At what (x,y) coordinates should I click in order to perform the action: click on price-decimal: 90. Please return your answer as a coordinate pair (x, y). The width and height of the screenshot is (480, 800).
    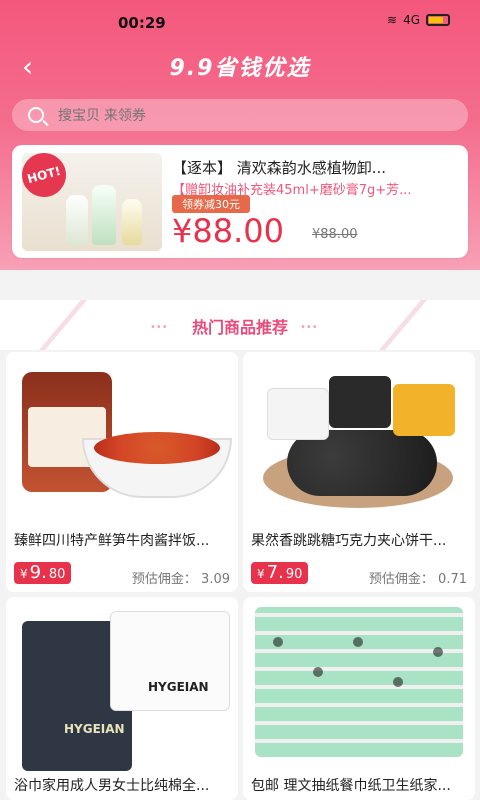
    Looking at the image, I should click on (294, 574).